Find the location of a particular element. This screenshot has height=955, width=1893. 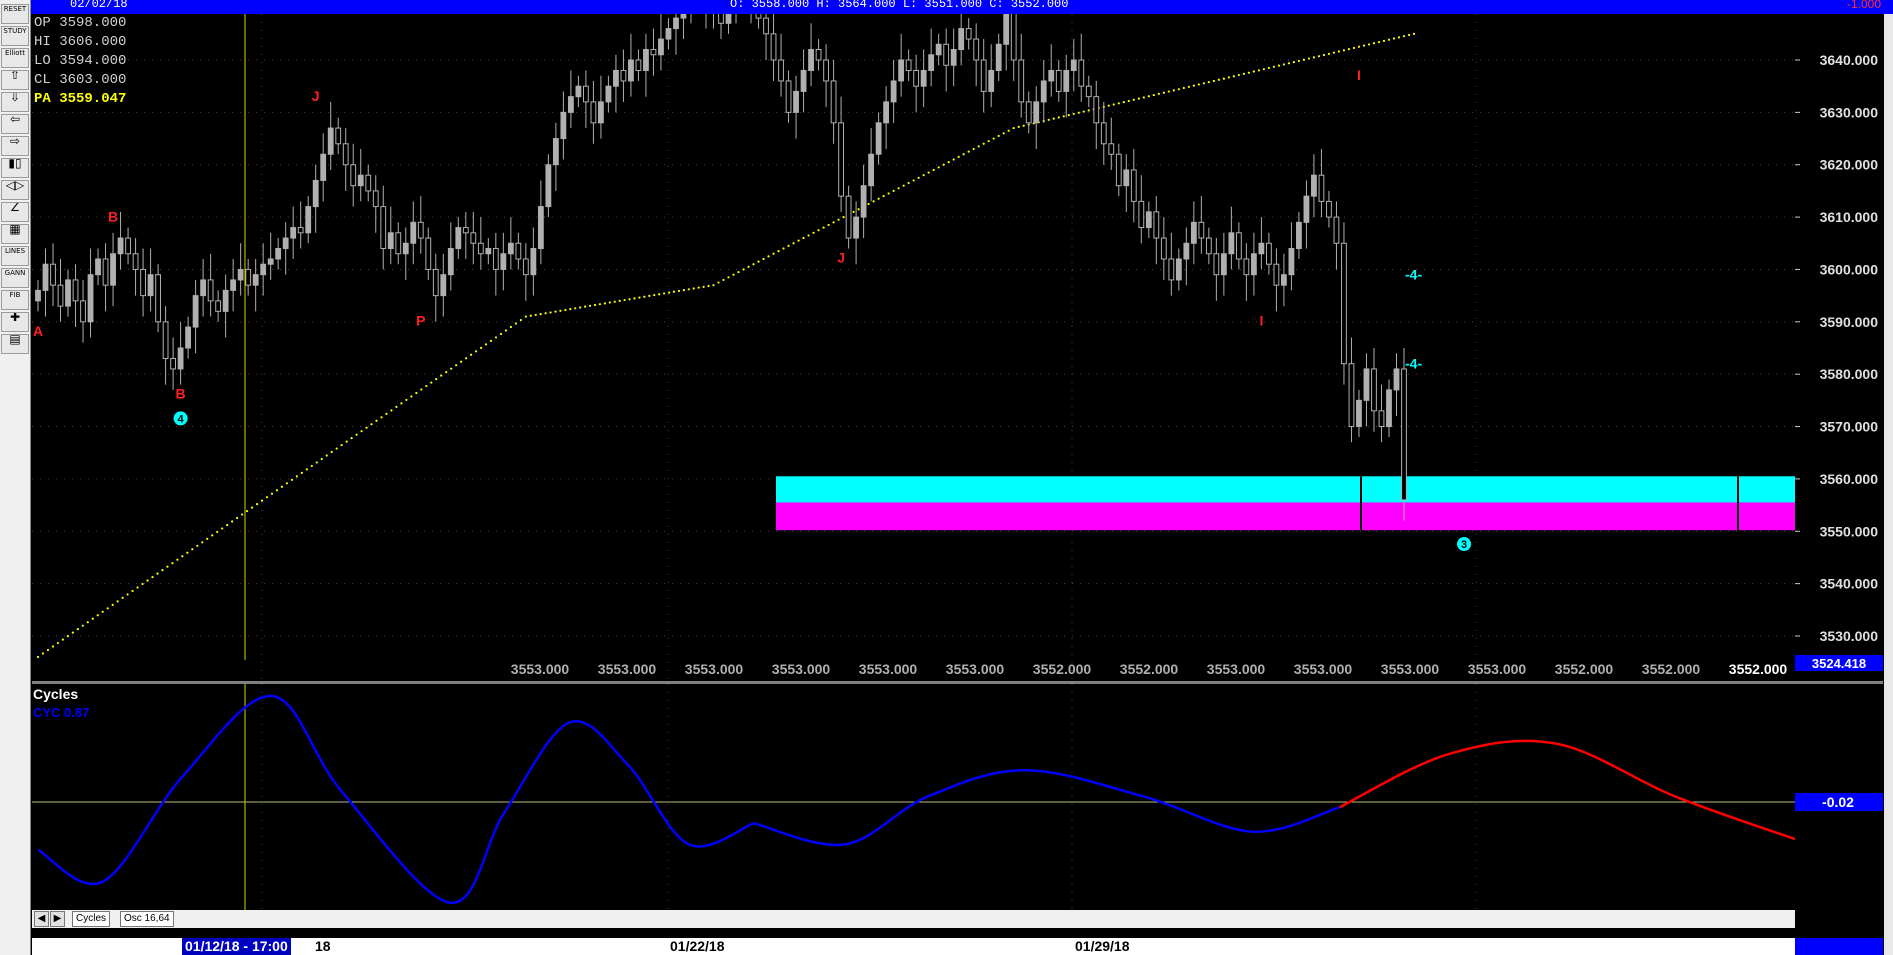

toolbar-left-arrow-button: ⇦ is located at coordinates (15, 124).